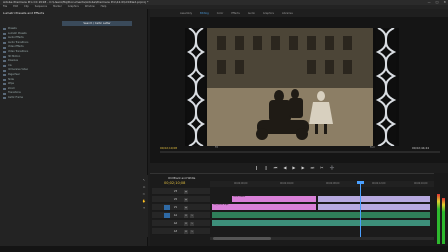 This screenshot has width=448, height=252. What do you see at coordinates (287, 183) in the screenshot?
I see `ruler-tick-label: 00;02;04;00` at bounding box center [287, 183].